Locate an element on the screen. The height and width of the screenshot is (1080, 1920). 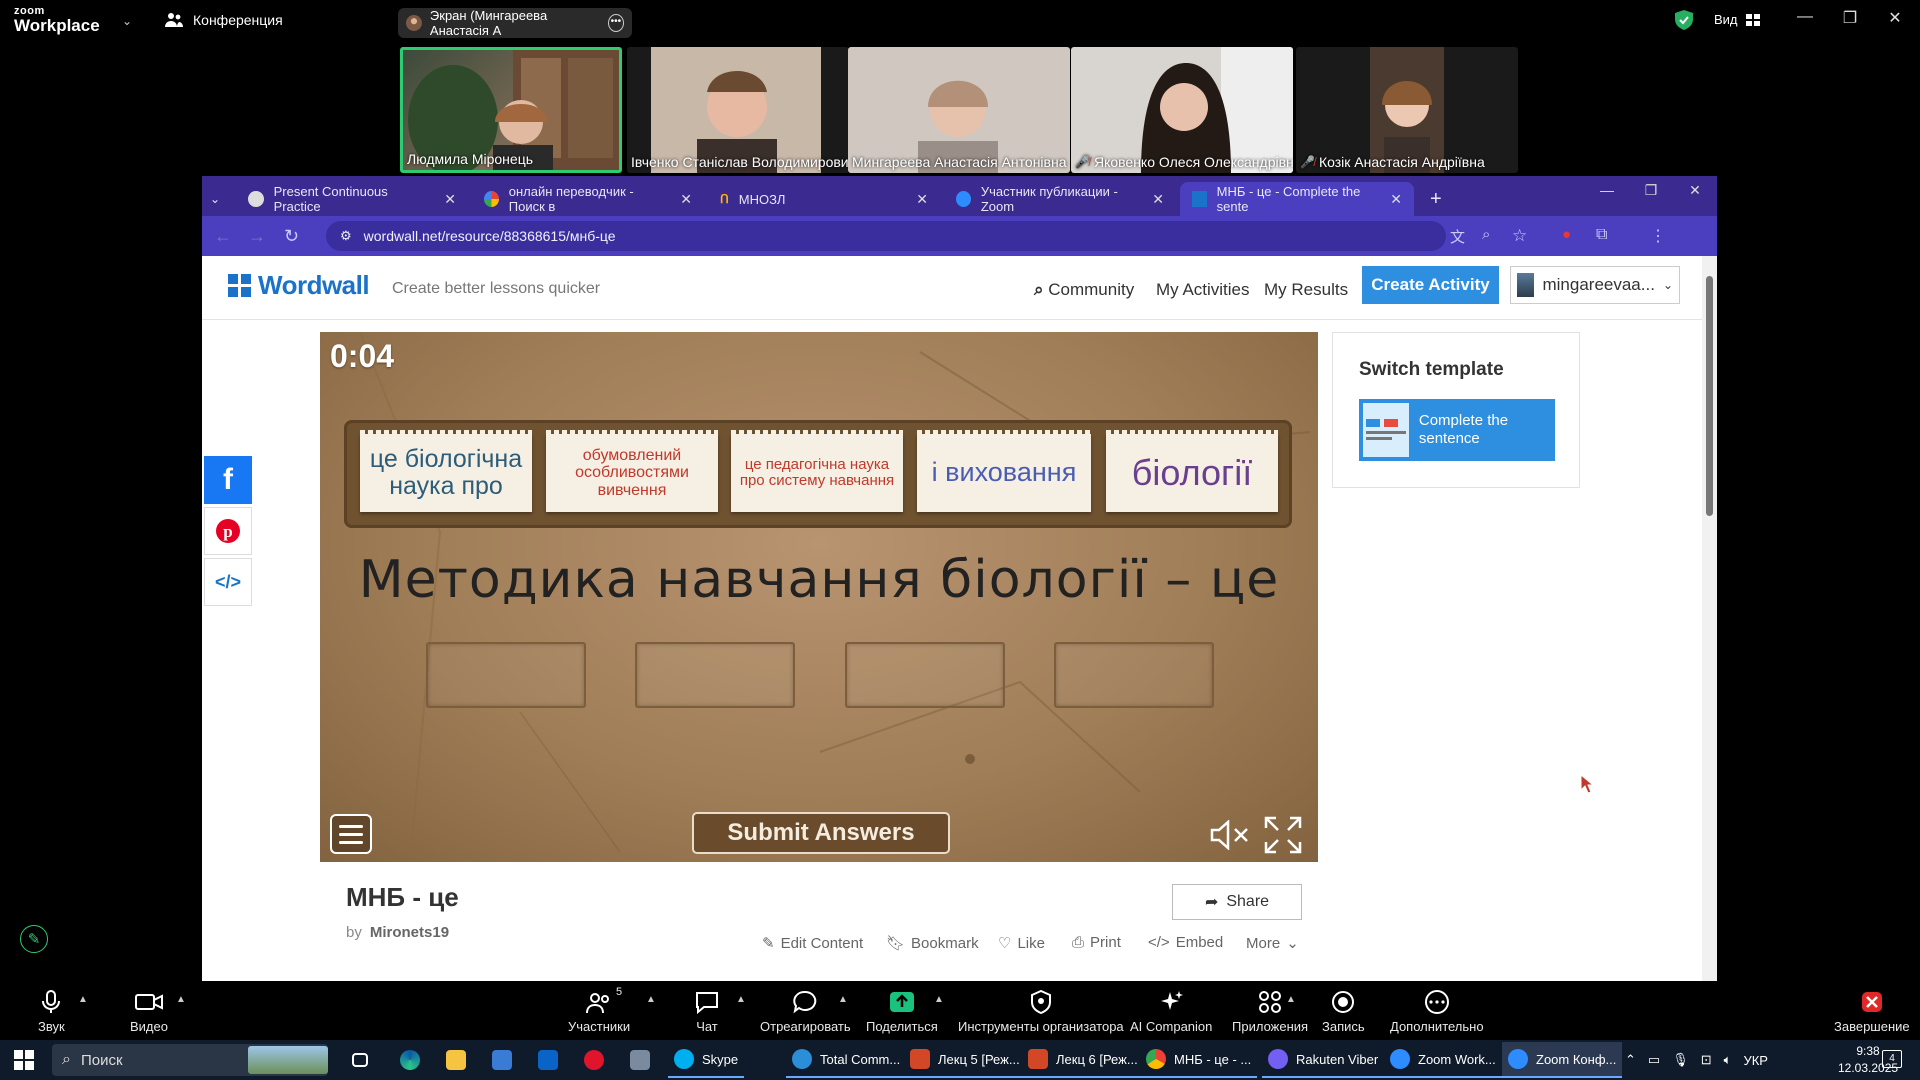
chat-options-caret: ▲ is located at coordinates (741, 999).